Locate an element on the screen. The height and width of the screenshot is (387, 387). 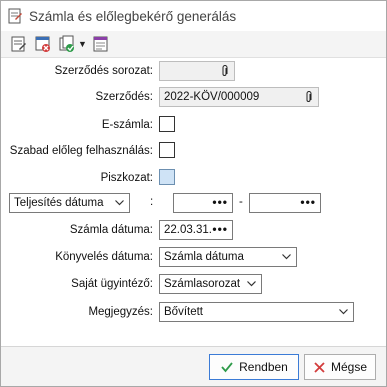
close-icon is located at coordinates (319, 367).